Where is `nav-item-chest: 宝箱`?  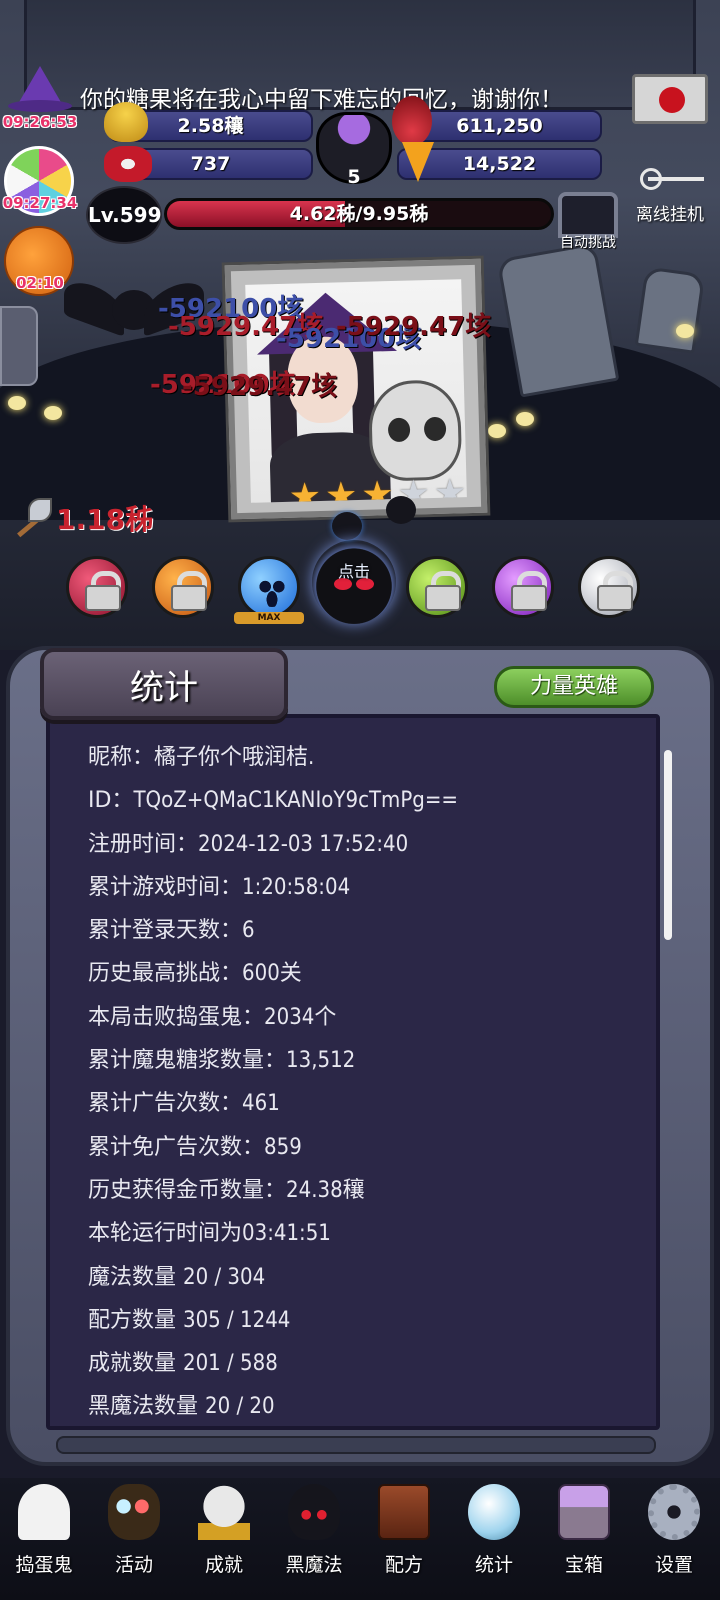
nav-item-chest: 宝箱 is located at coordinates (584, 1539).